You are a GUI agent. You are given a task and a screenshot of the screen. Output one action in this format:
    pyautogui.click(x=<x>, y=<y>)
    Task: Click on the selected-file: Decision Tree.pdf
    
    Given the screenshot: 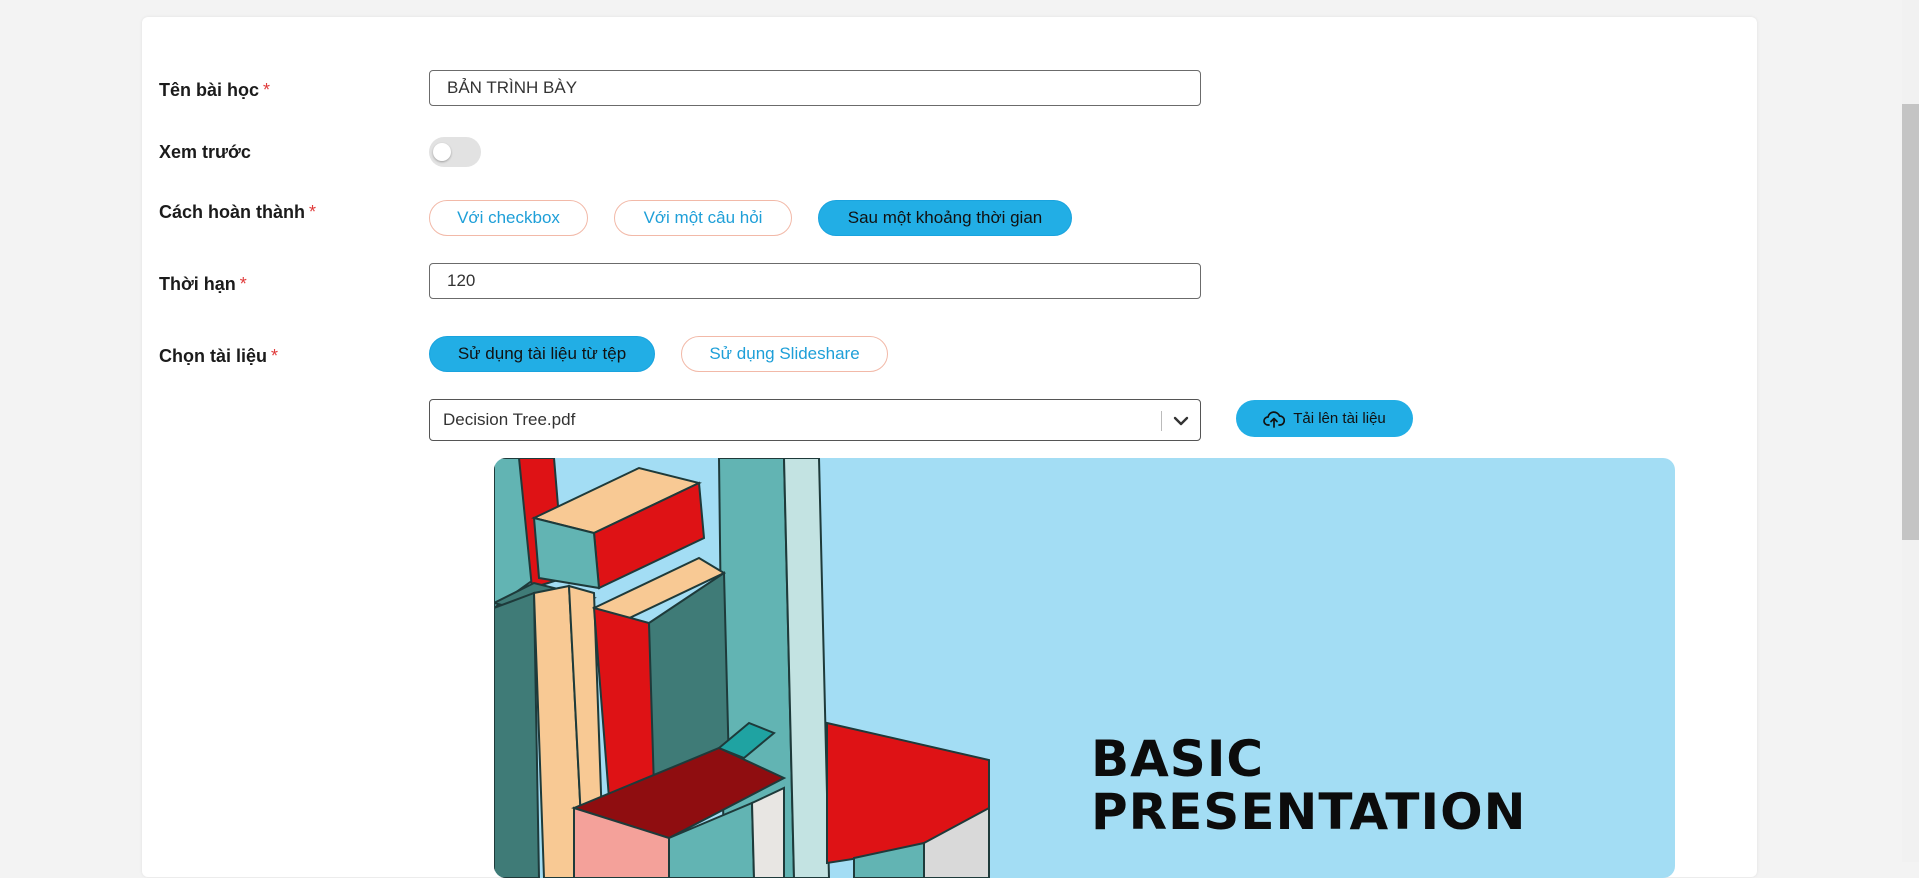 What is the action you would take?
    pyautogui.click(x=509, y=419)
    